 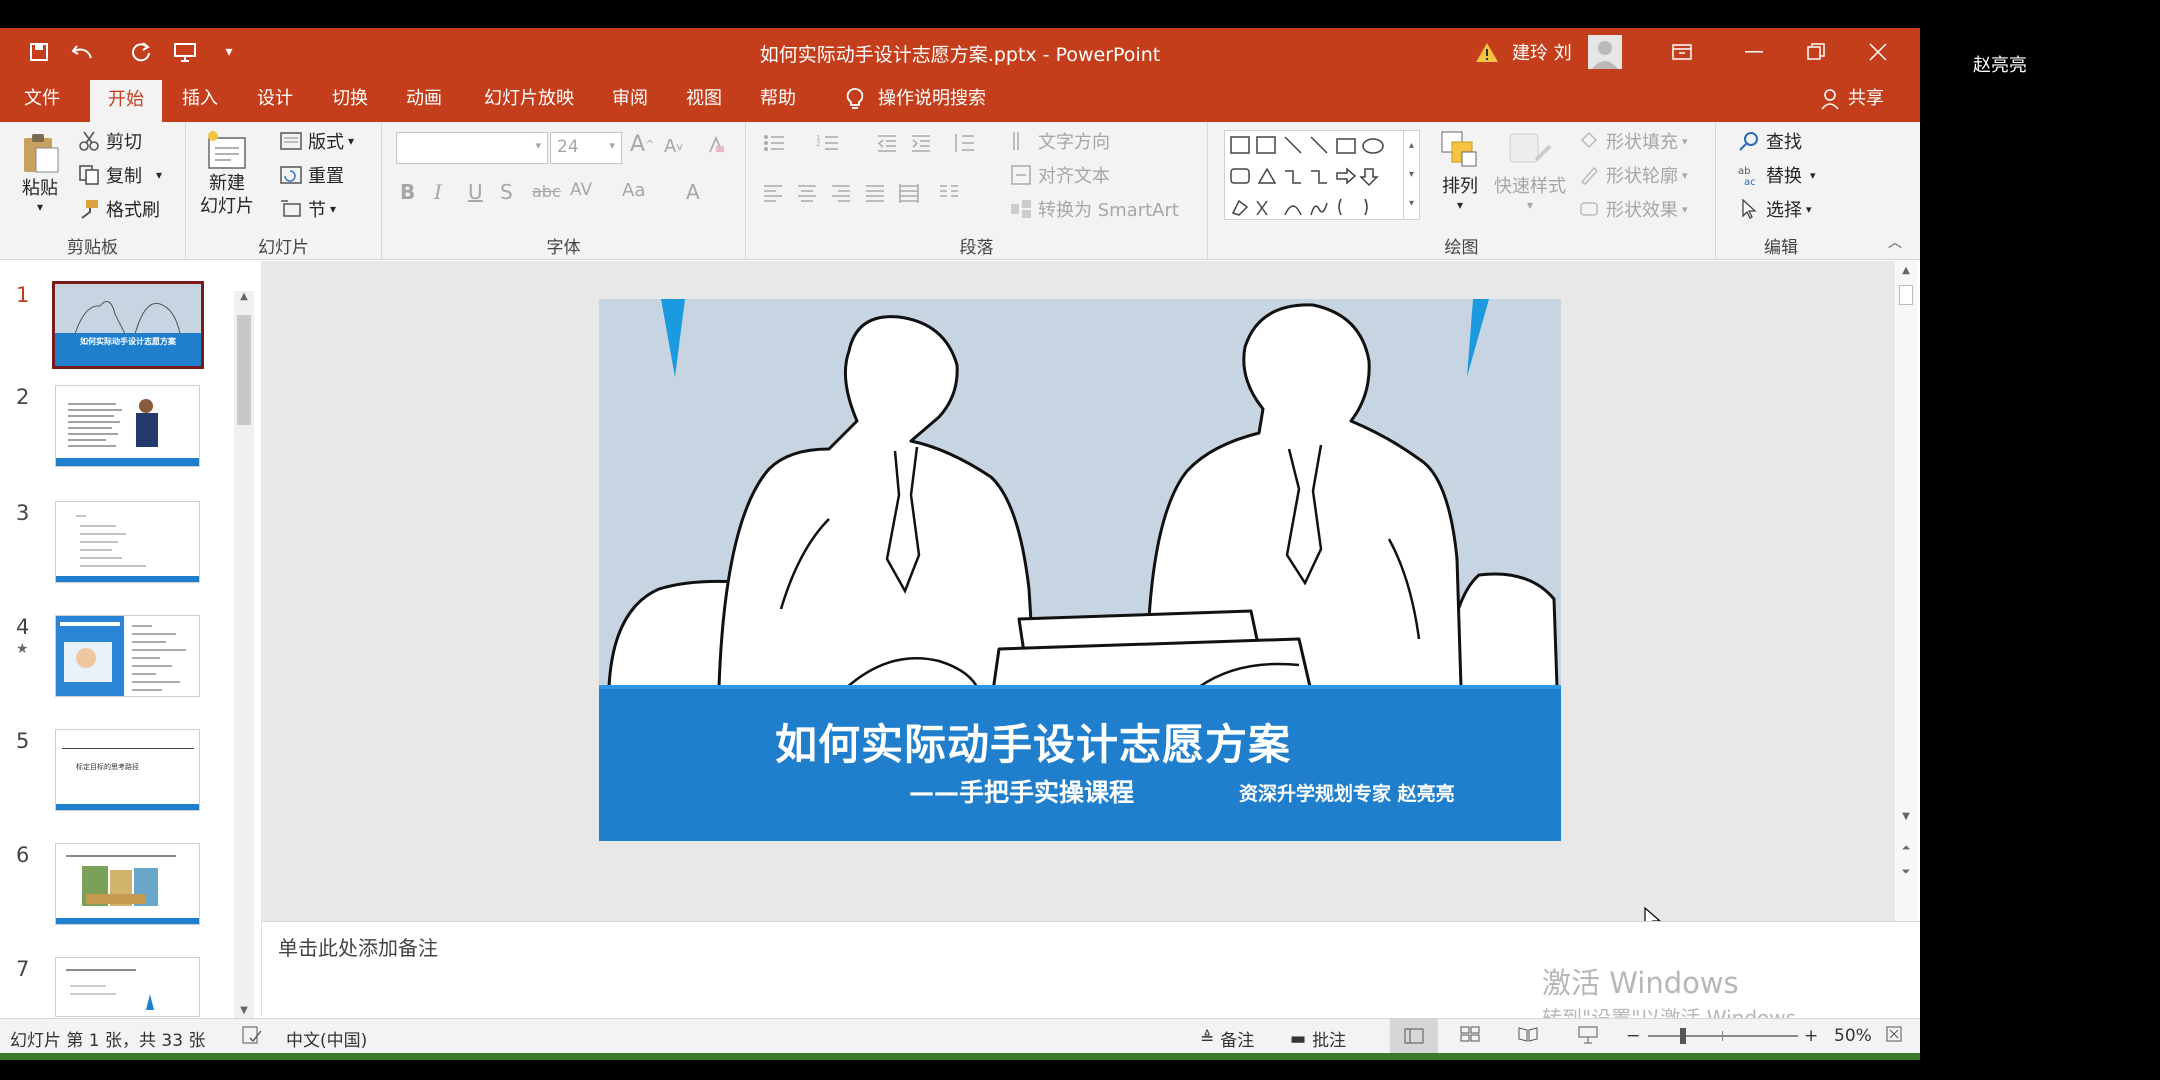 What do you see at coordinates (407, 192) in the screenshot?
I see `bold-button: B` at bounding box center [407, 192].